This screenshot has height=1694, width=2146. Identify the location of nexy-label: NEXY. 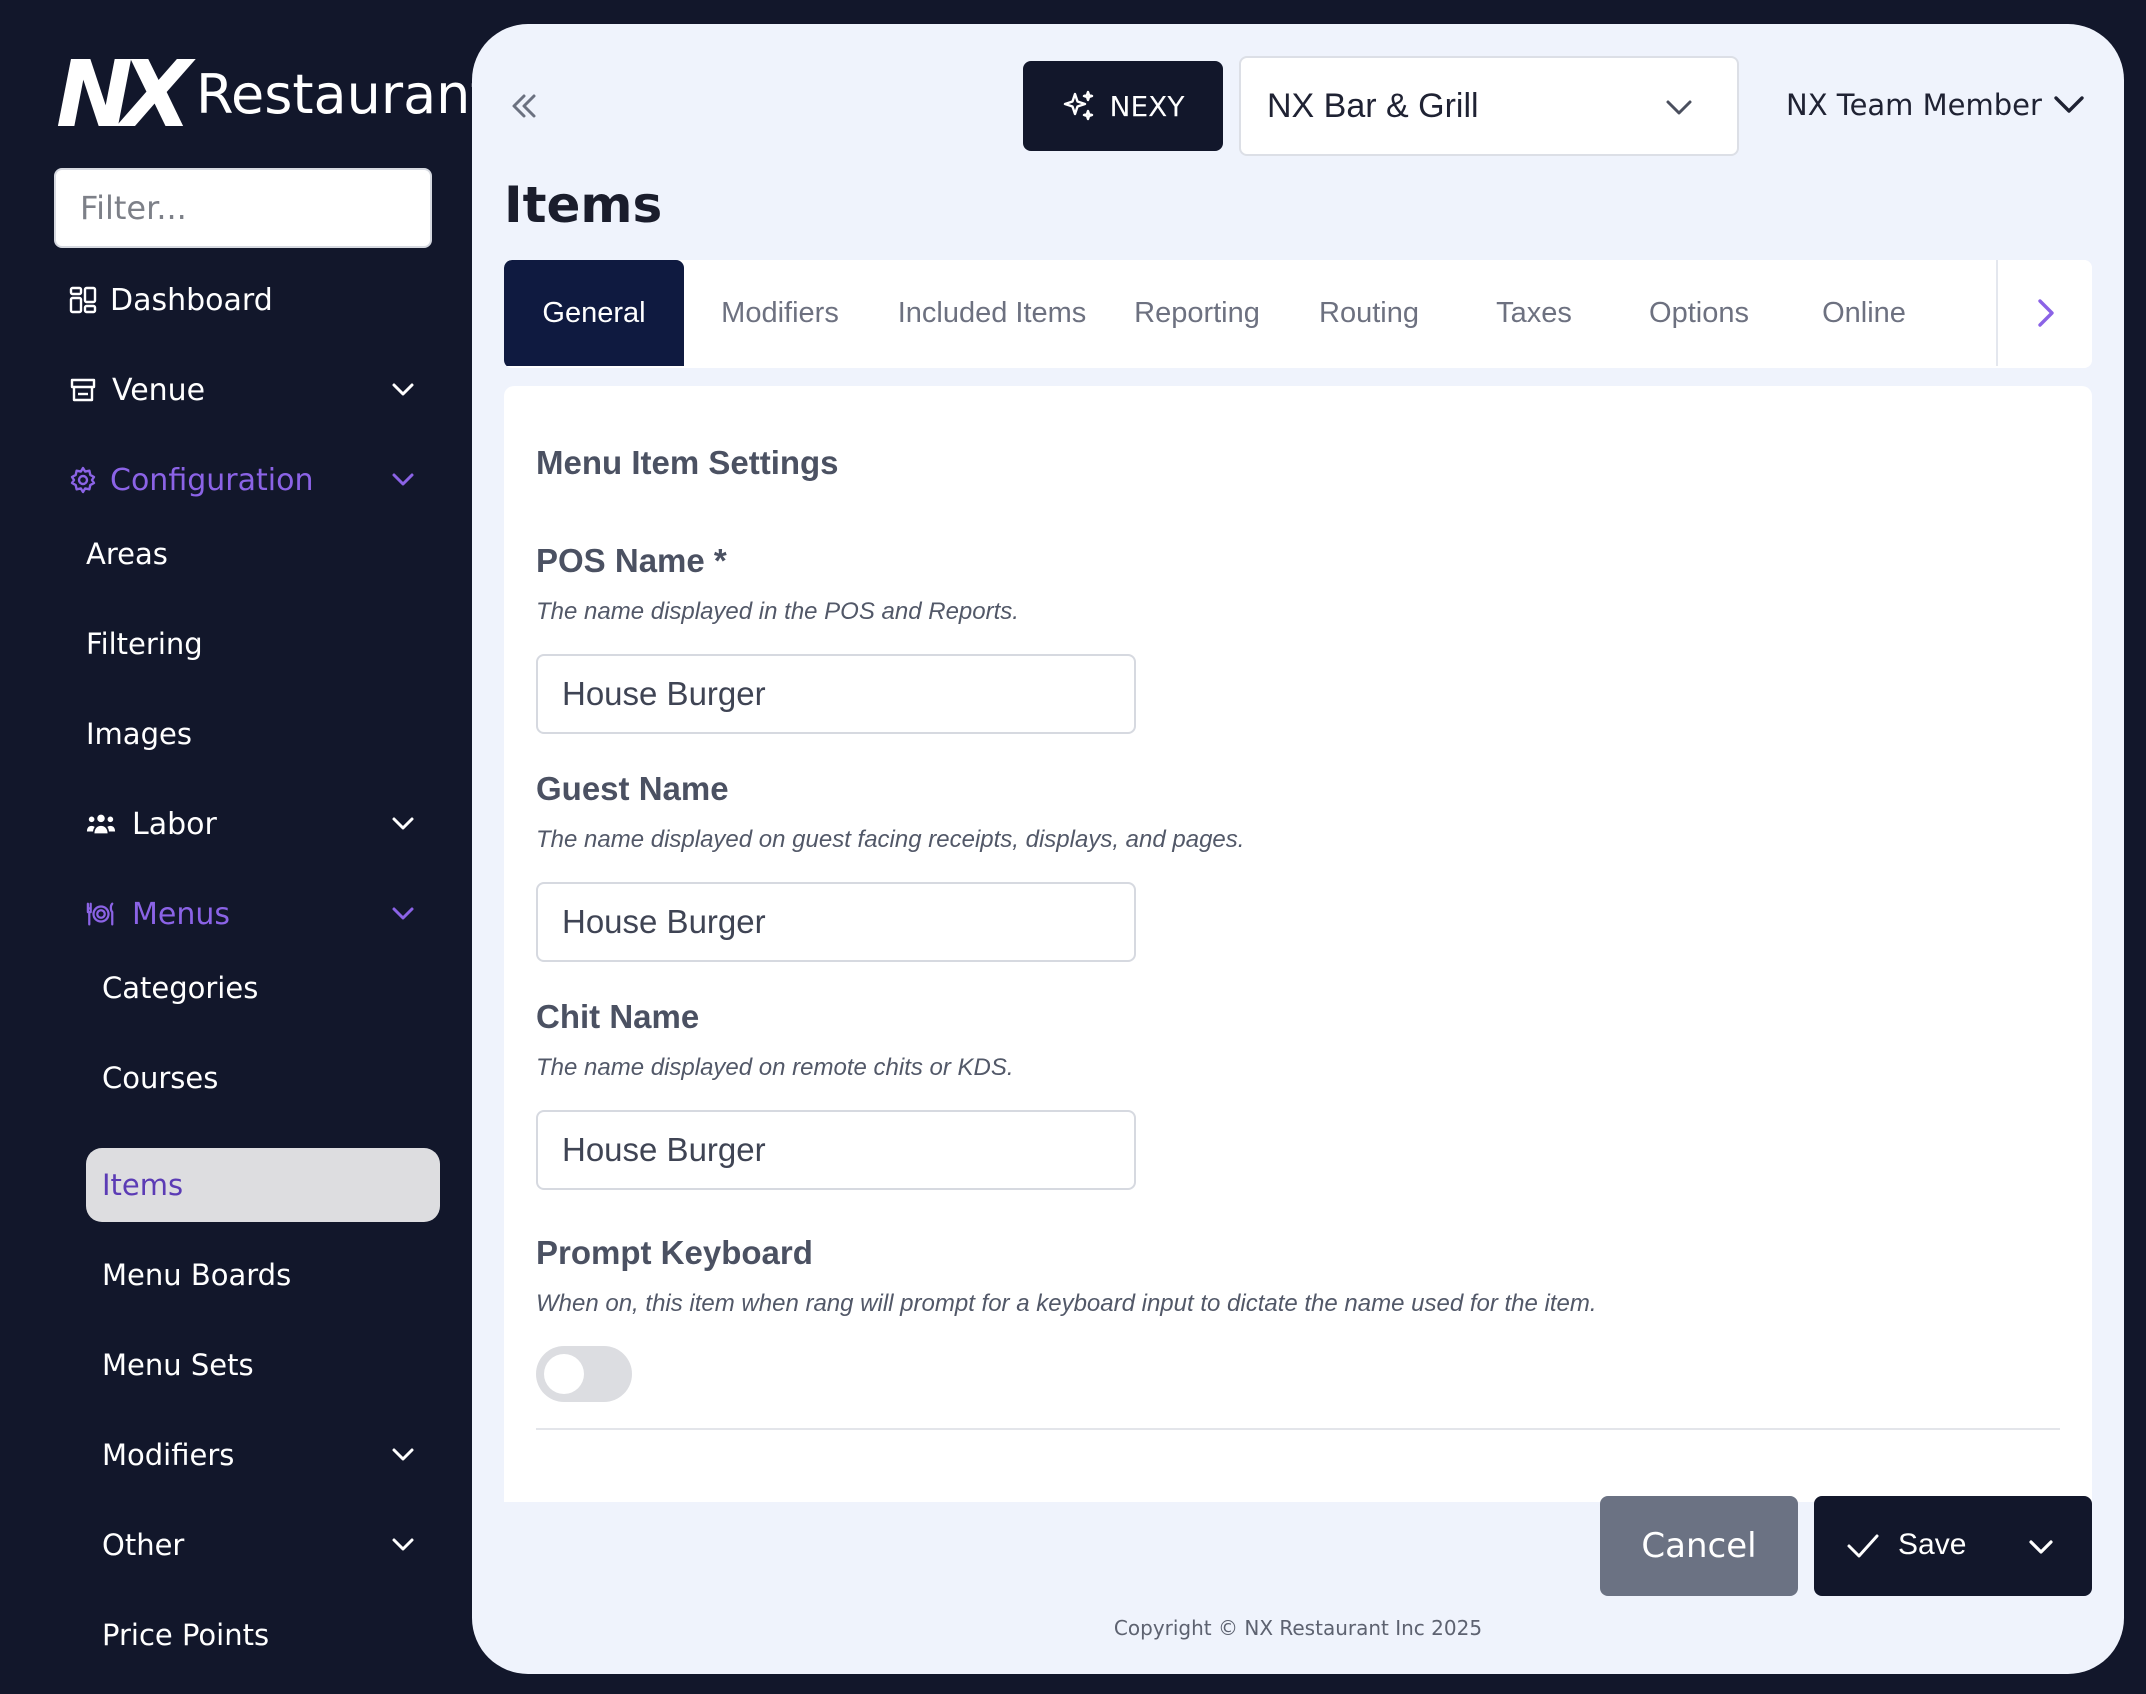
(1147, 106).